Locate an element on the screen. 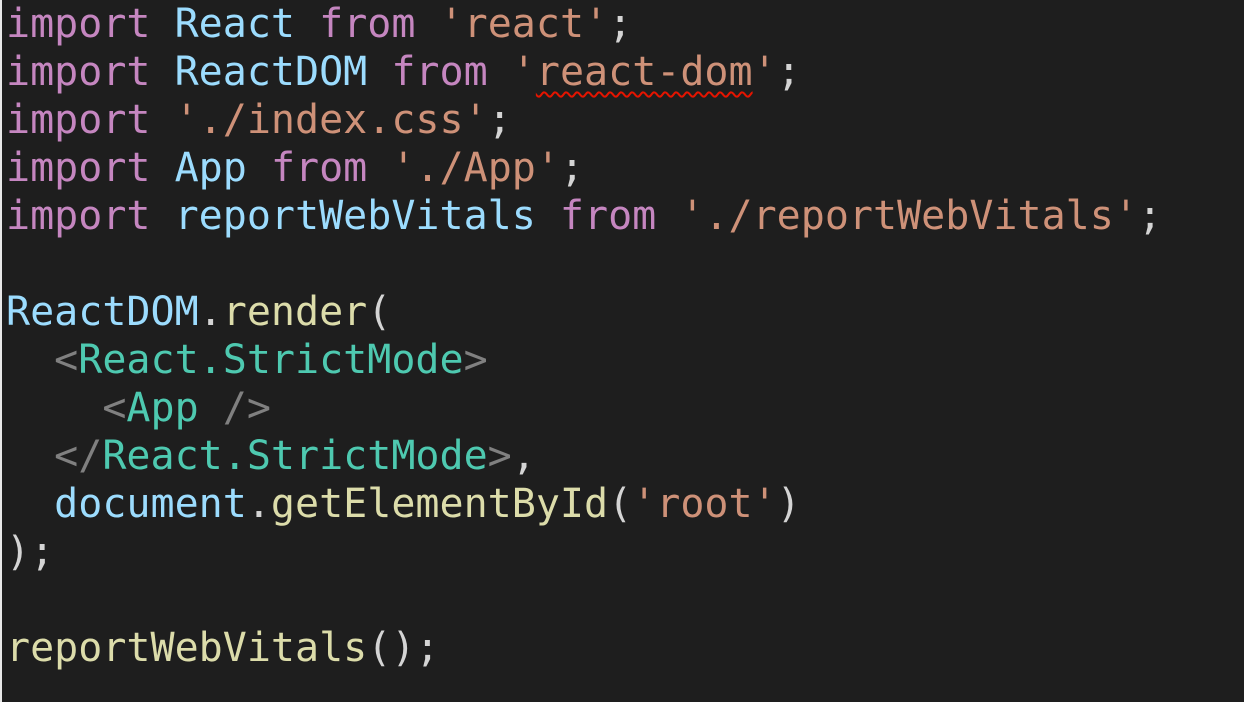 This screenshot has width=1244, height=702. code-token: ) is located at coordinates (788, 504).